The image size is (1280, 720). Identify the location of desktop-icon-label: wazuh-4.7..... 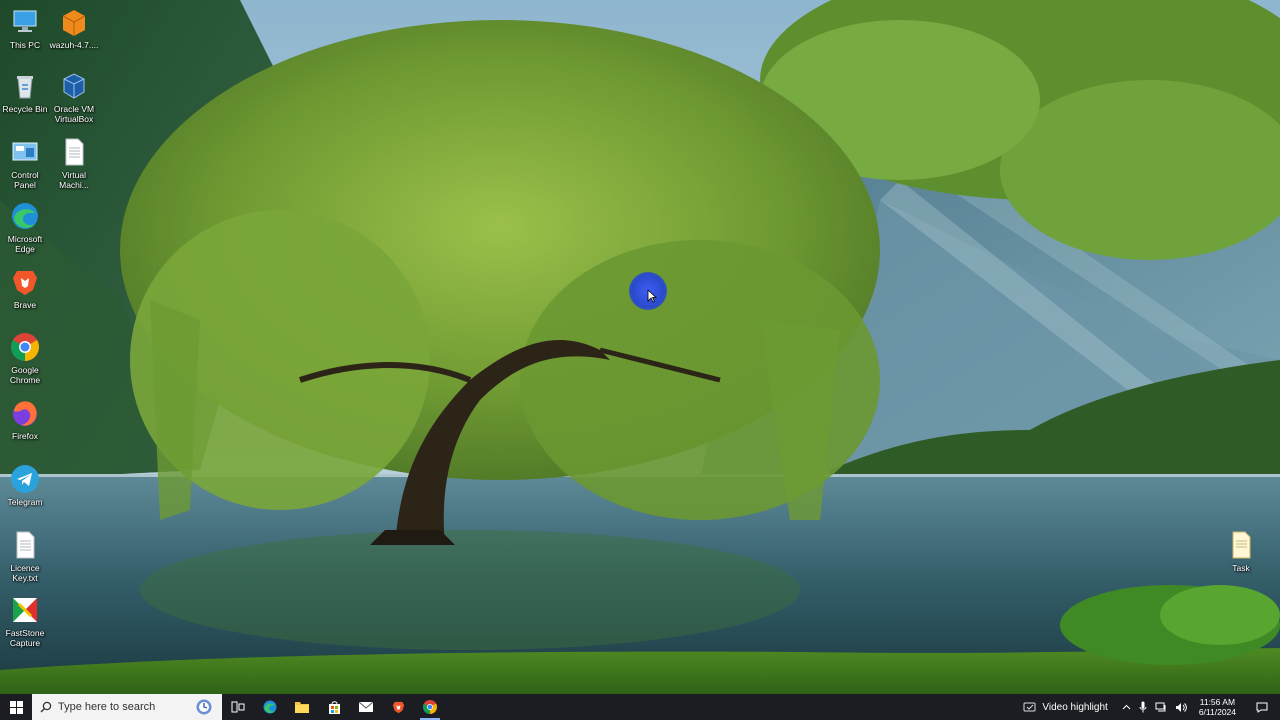
(74, 45).